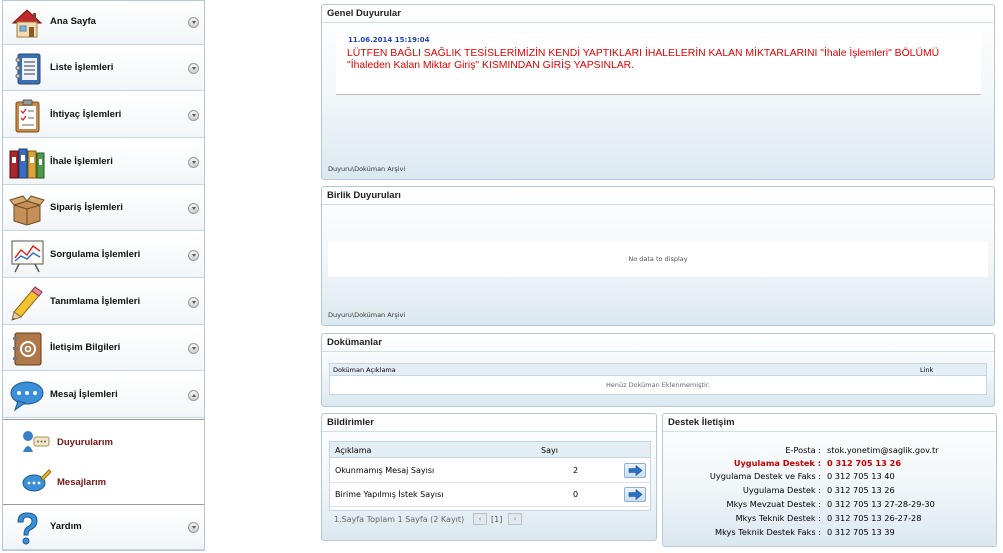  I want to click on contact-row: E-Posta : stok.yonetim@saglik.gov.tr, so click(830, 451).